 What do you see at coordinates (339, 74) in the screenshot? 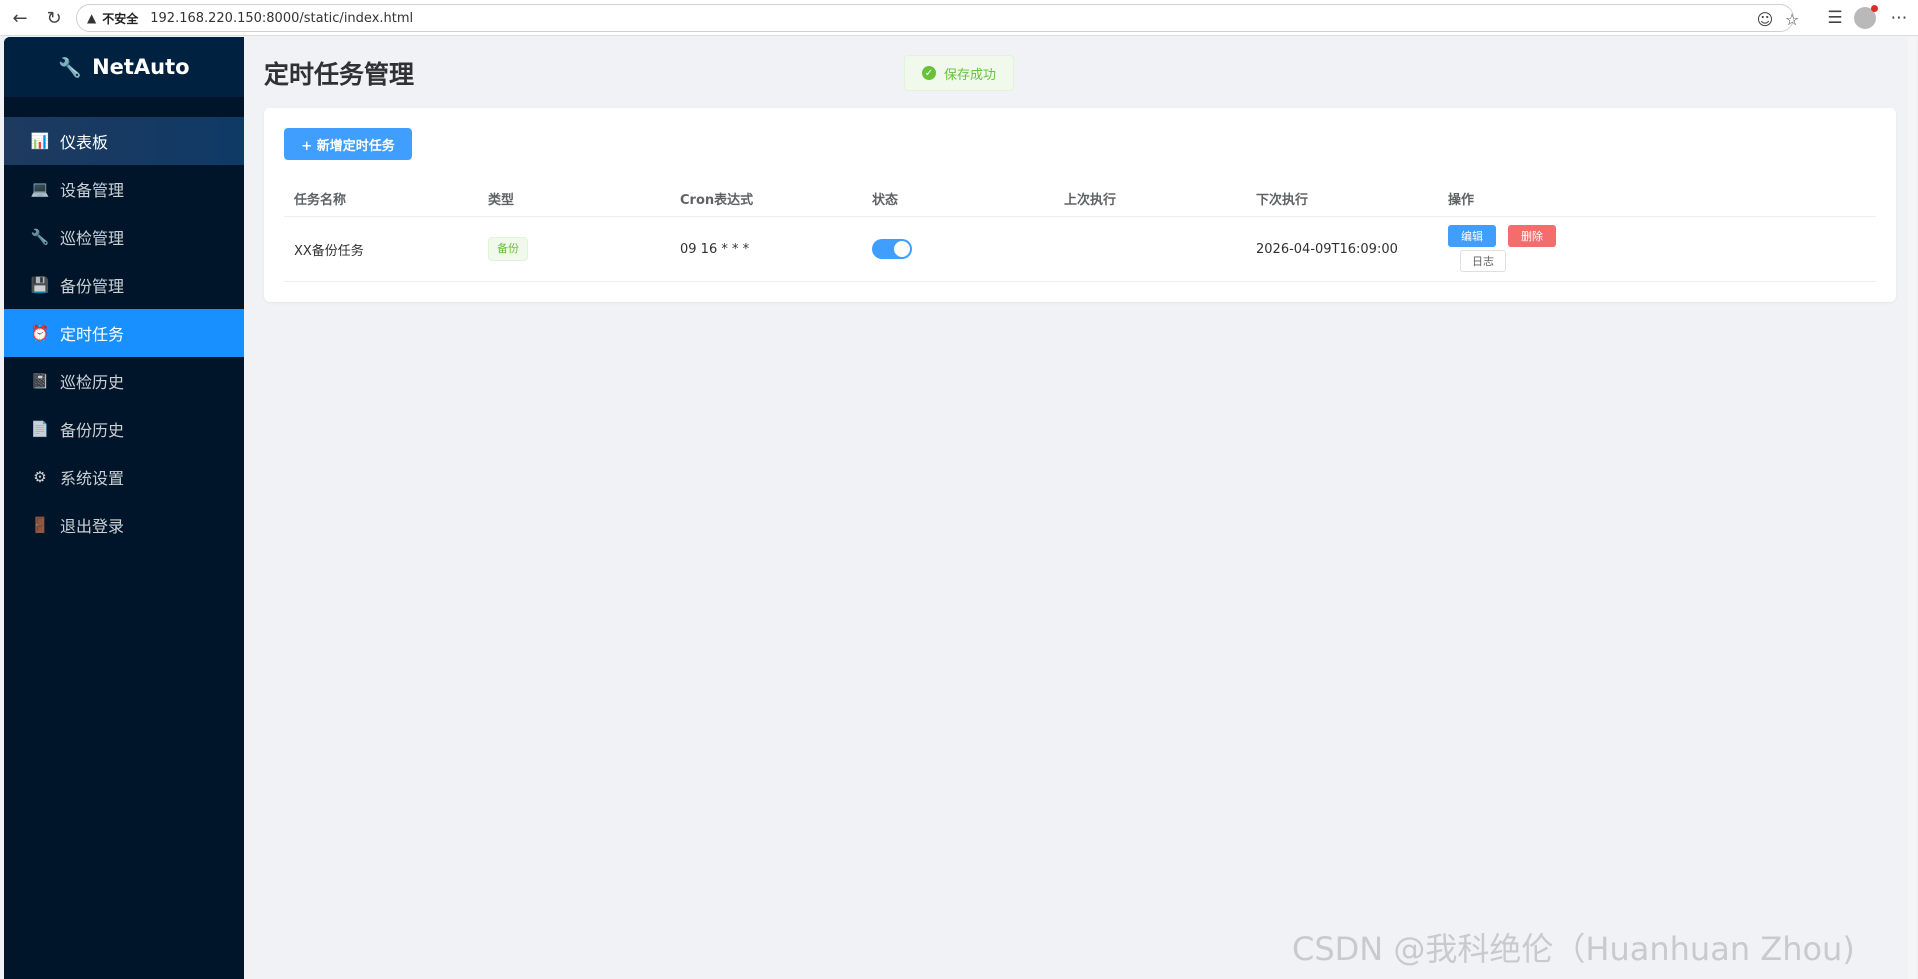
I see `page-title: 定时任务管理` at bounding box center [339, 74].